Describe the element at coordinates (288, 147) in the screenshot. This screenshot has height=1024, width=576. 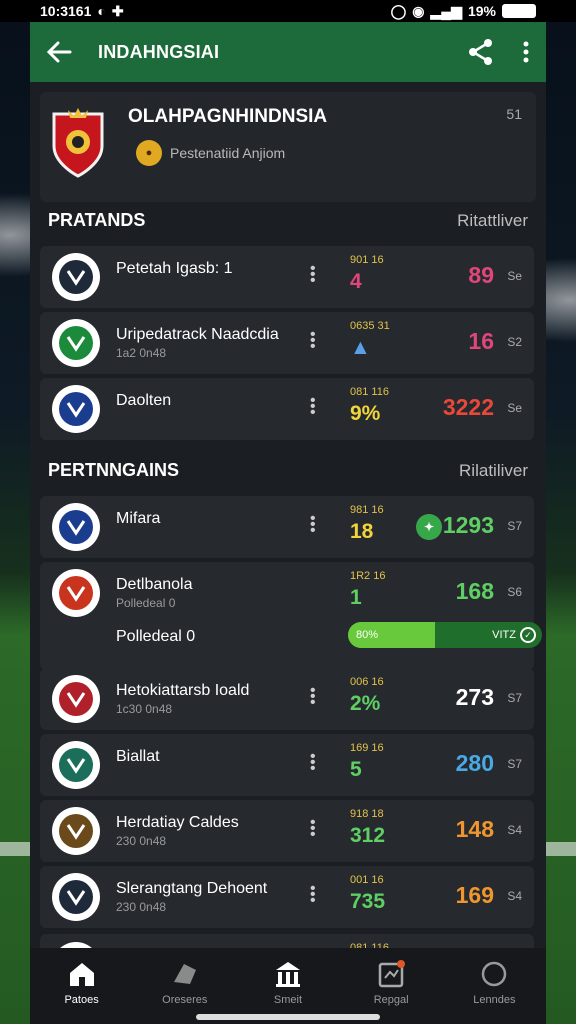
I see `league-card: OLAHPAGNHINDNSIA ● Pestenatiid Anjiom 51` at that location.